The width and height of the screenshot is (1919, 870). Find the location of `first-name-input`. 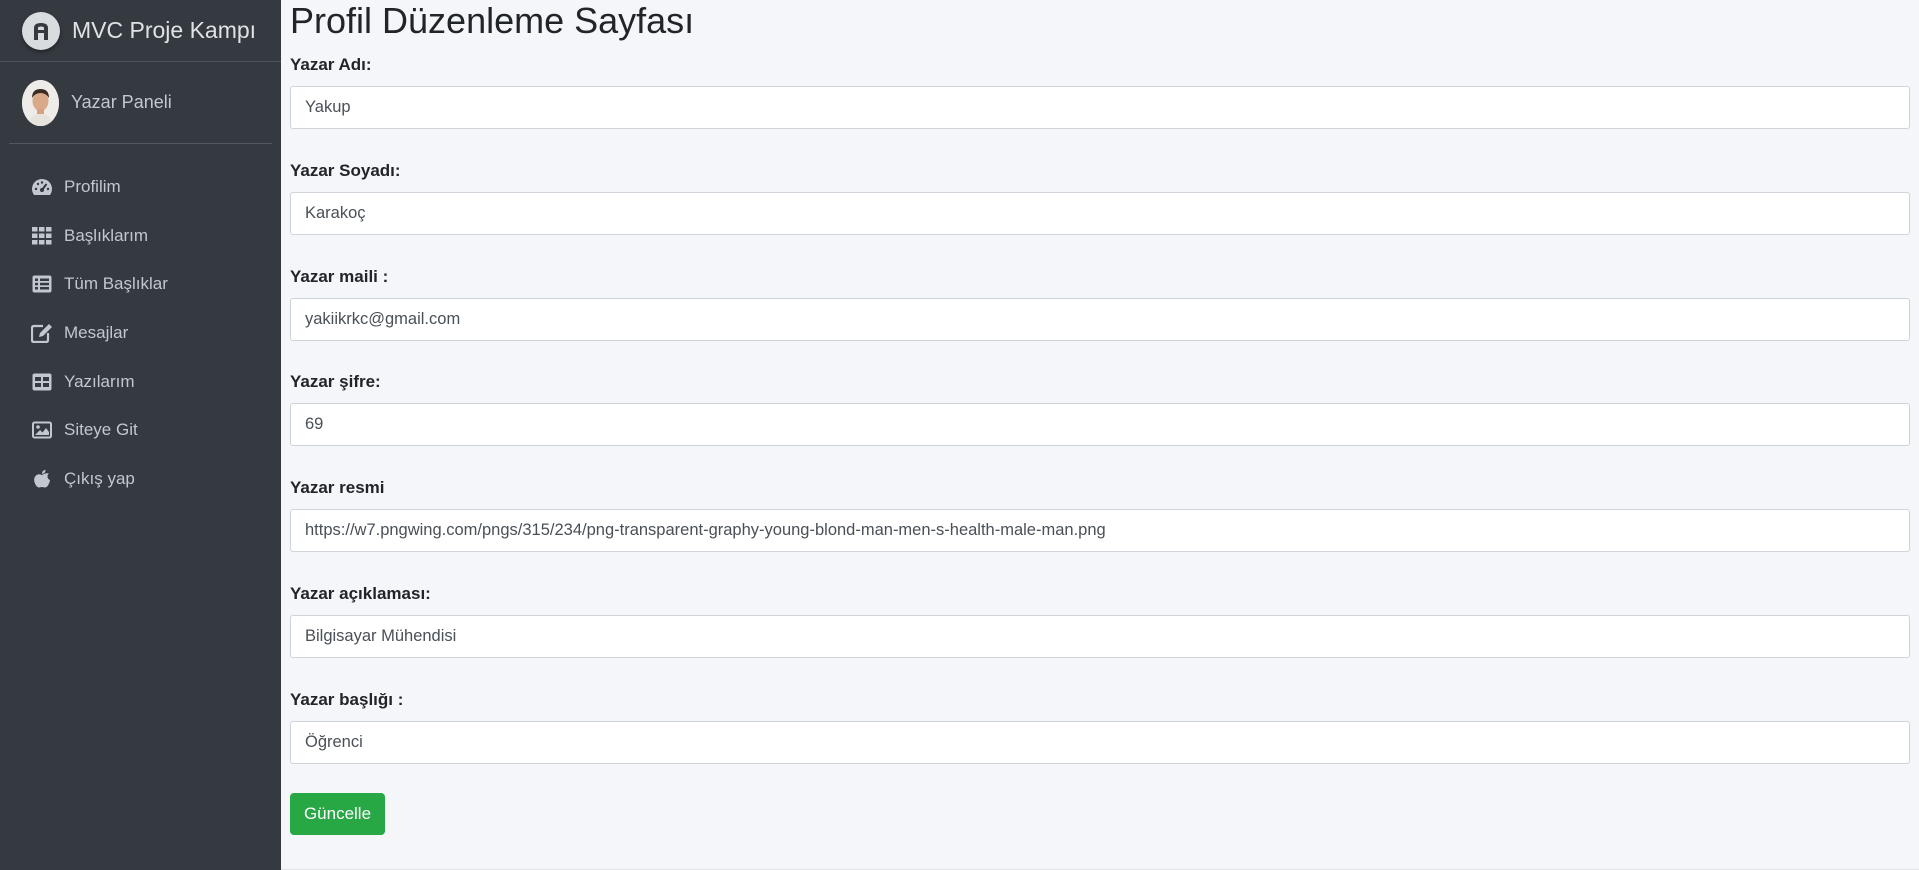

first-name-input is located at coordinates (1100, 107).